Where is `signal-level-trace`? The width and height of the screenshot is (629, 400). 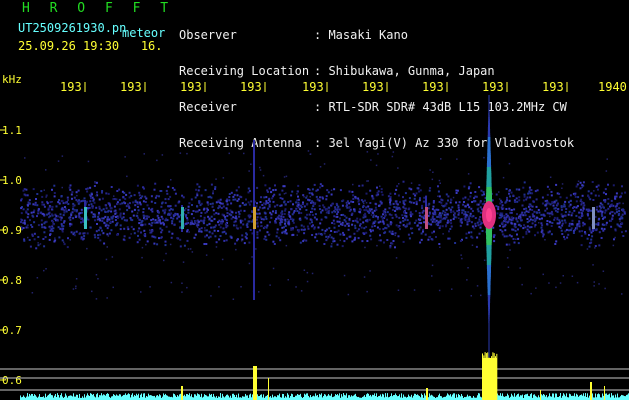 signal-level-trace is located at coordinates (314, 376).